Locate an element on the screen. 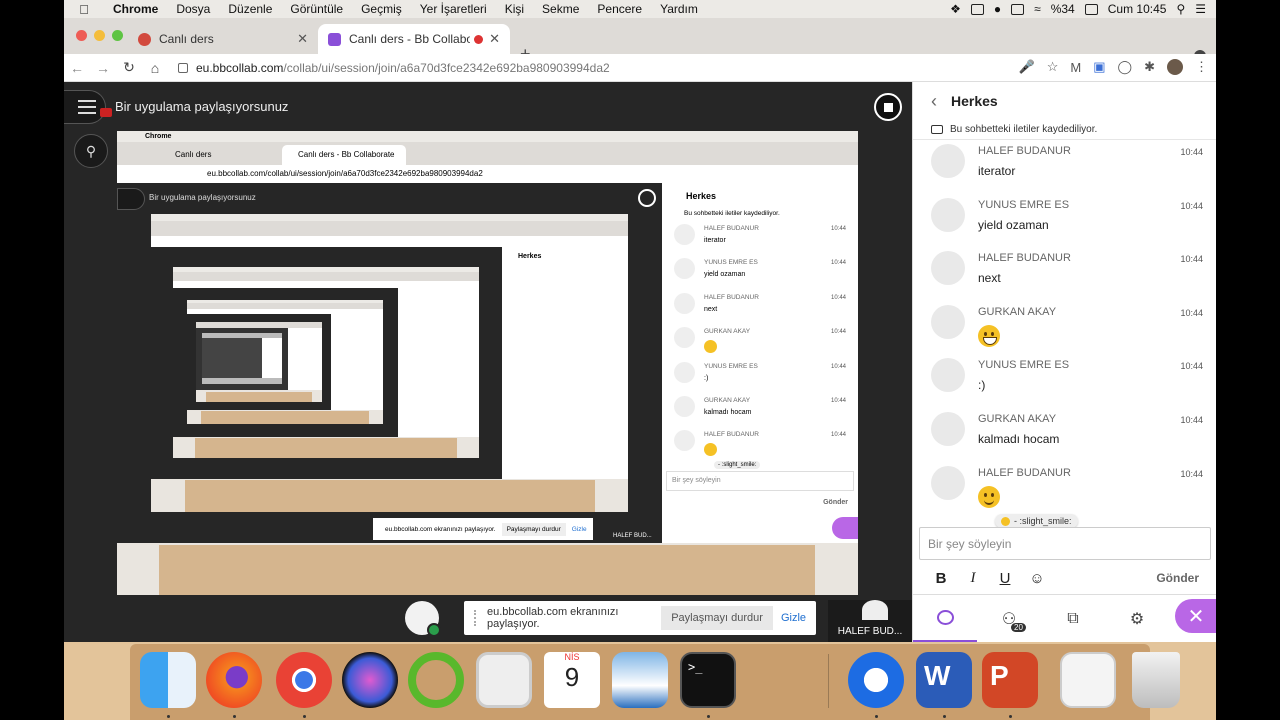 Image resolution: width=1280 pixels, height=720 pixels. menu-item-dosya: Dosya is located at coordinates (193, 9).